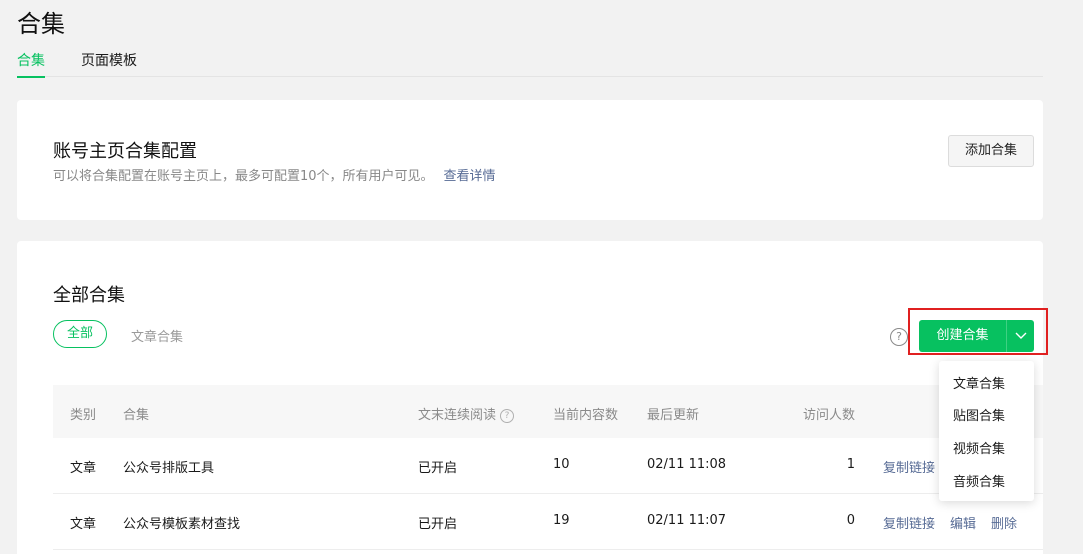 The height and width of the screenshot is (554, 1083). I want to click on config-title: 账号主页合集配置, so click(125, 151).